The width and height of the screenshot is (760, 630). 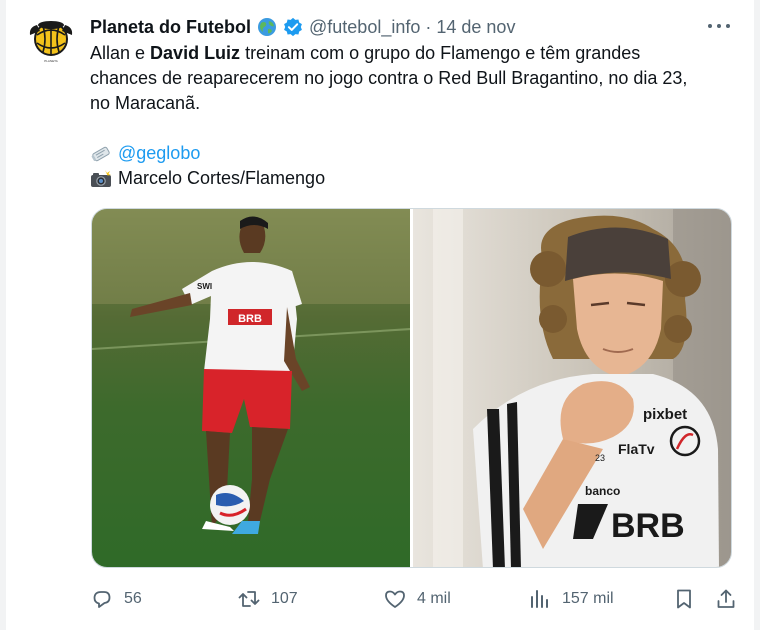 What do you see at coordinates (602, 491) in the screenshot?
I see `shirt-banco: banco` at bounding box center [602, 491].